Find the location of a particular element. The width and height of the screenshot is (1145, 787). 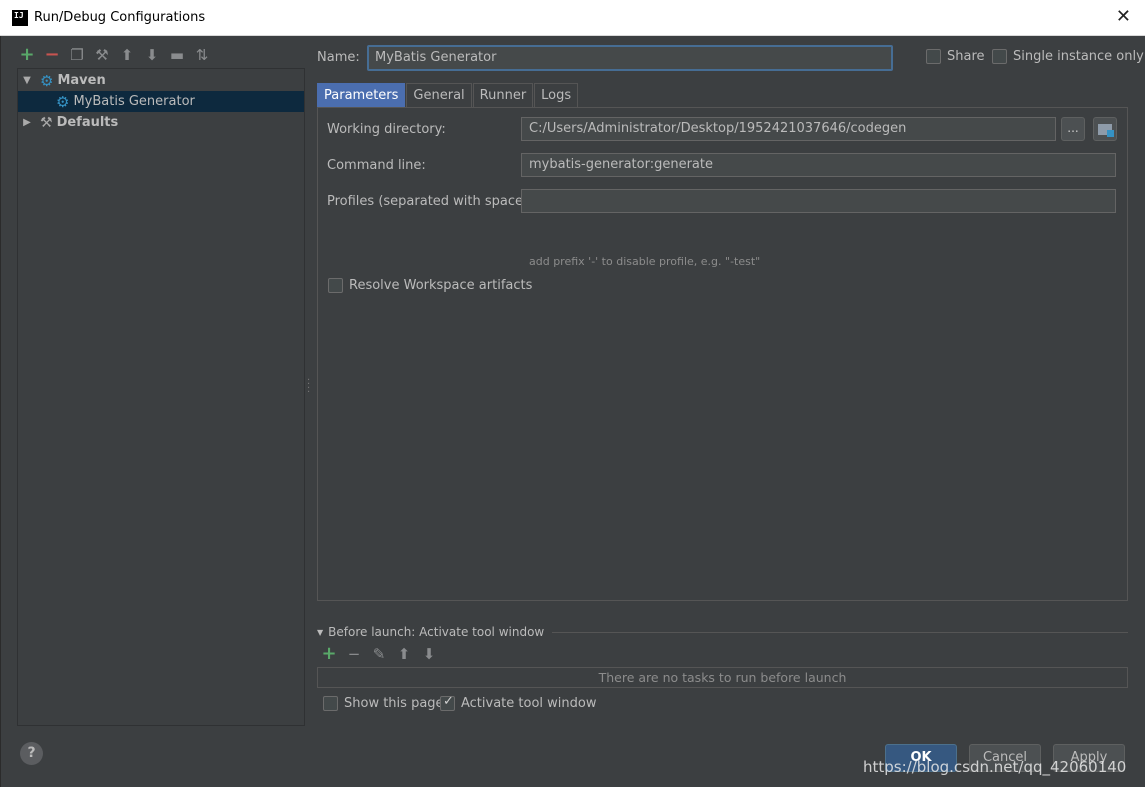

before-launch-toolbar: + − ✎ ⬆ ⬇ is located at coordinates (379, 654).